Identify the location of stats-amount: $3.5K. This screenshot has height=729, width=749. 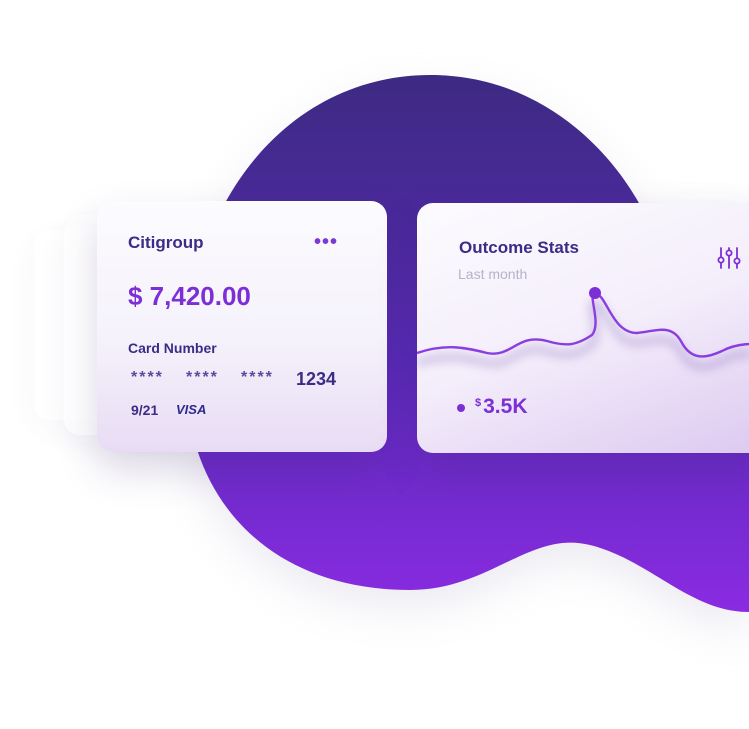
(501, 407).